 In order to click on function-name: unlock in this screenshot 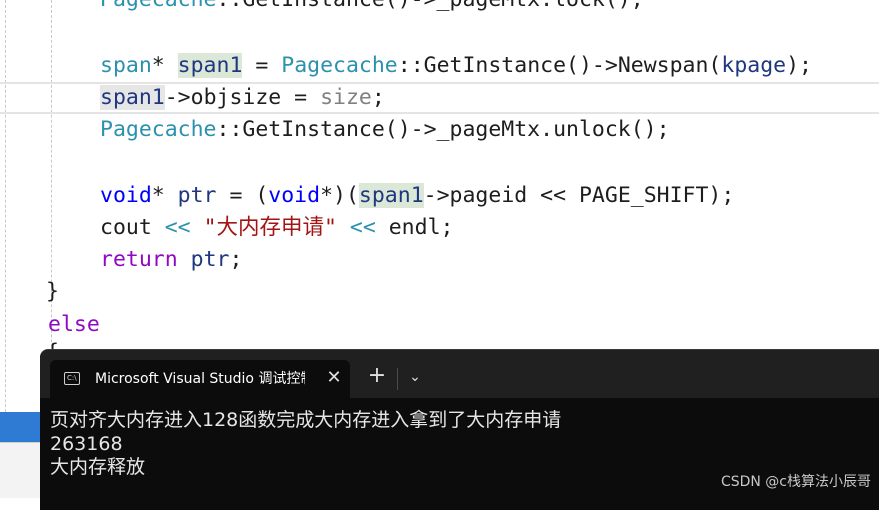, I will do `click(592, 129)`.